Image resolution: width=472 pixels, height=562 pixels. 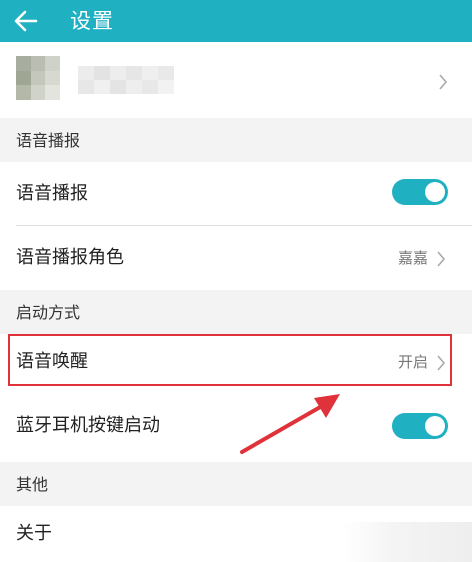 I want to click on section-header-label: 其他, so click(x=32, y=484).